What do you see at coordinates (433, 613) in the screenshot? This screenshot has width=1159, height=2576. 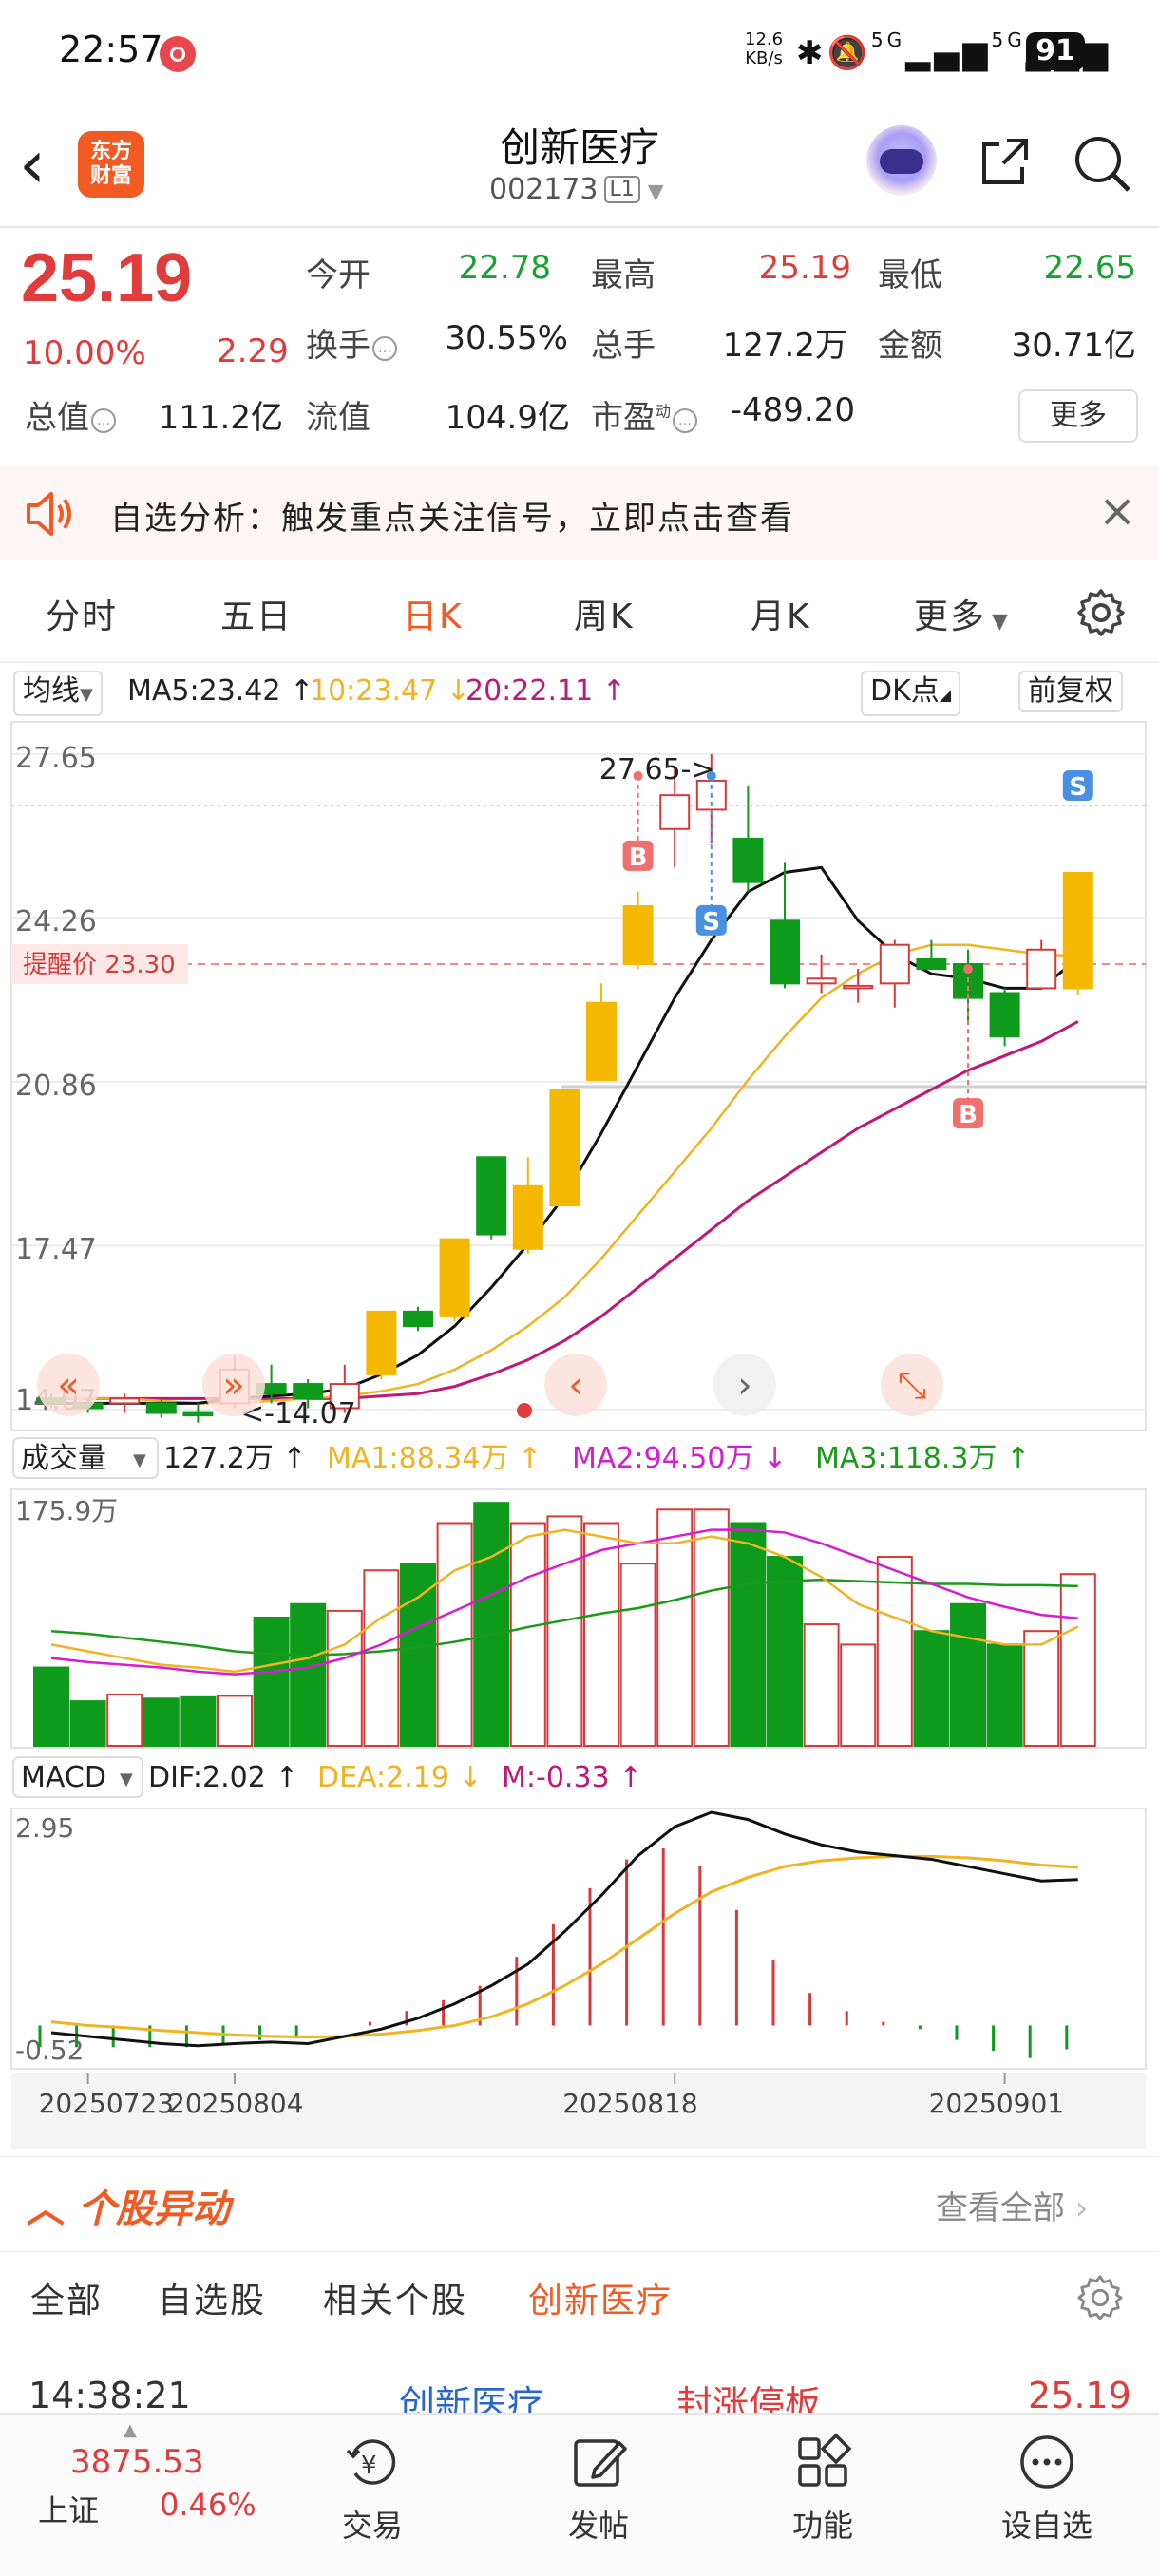 I see `tab-daily-k: 日K` at bounding box center [433, 613].